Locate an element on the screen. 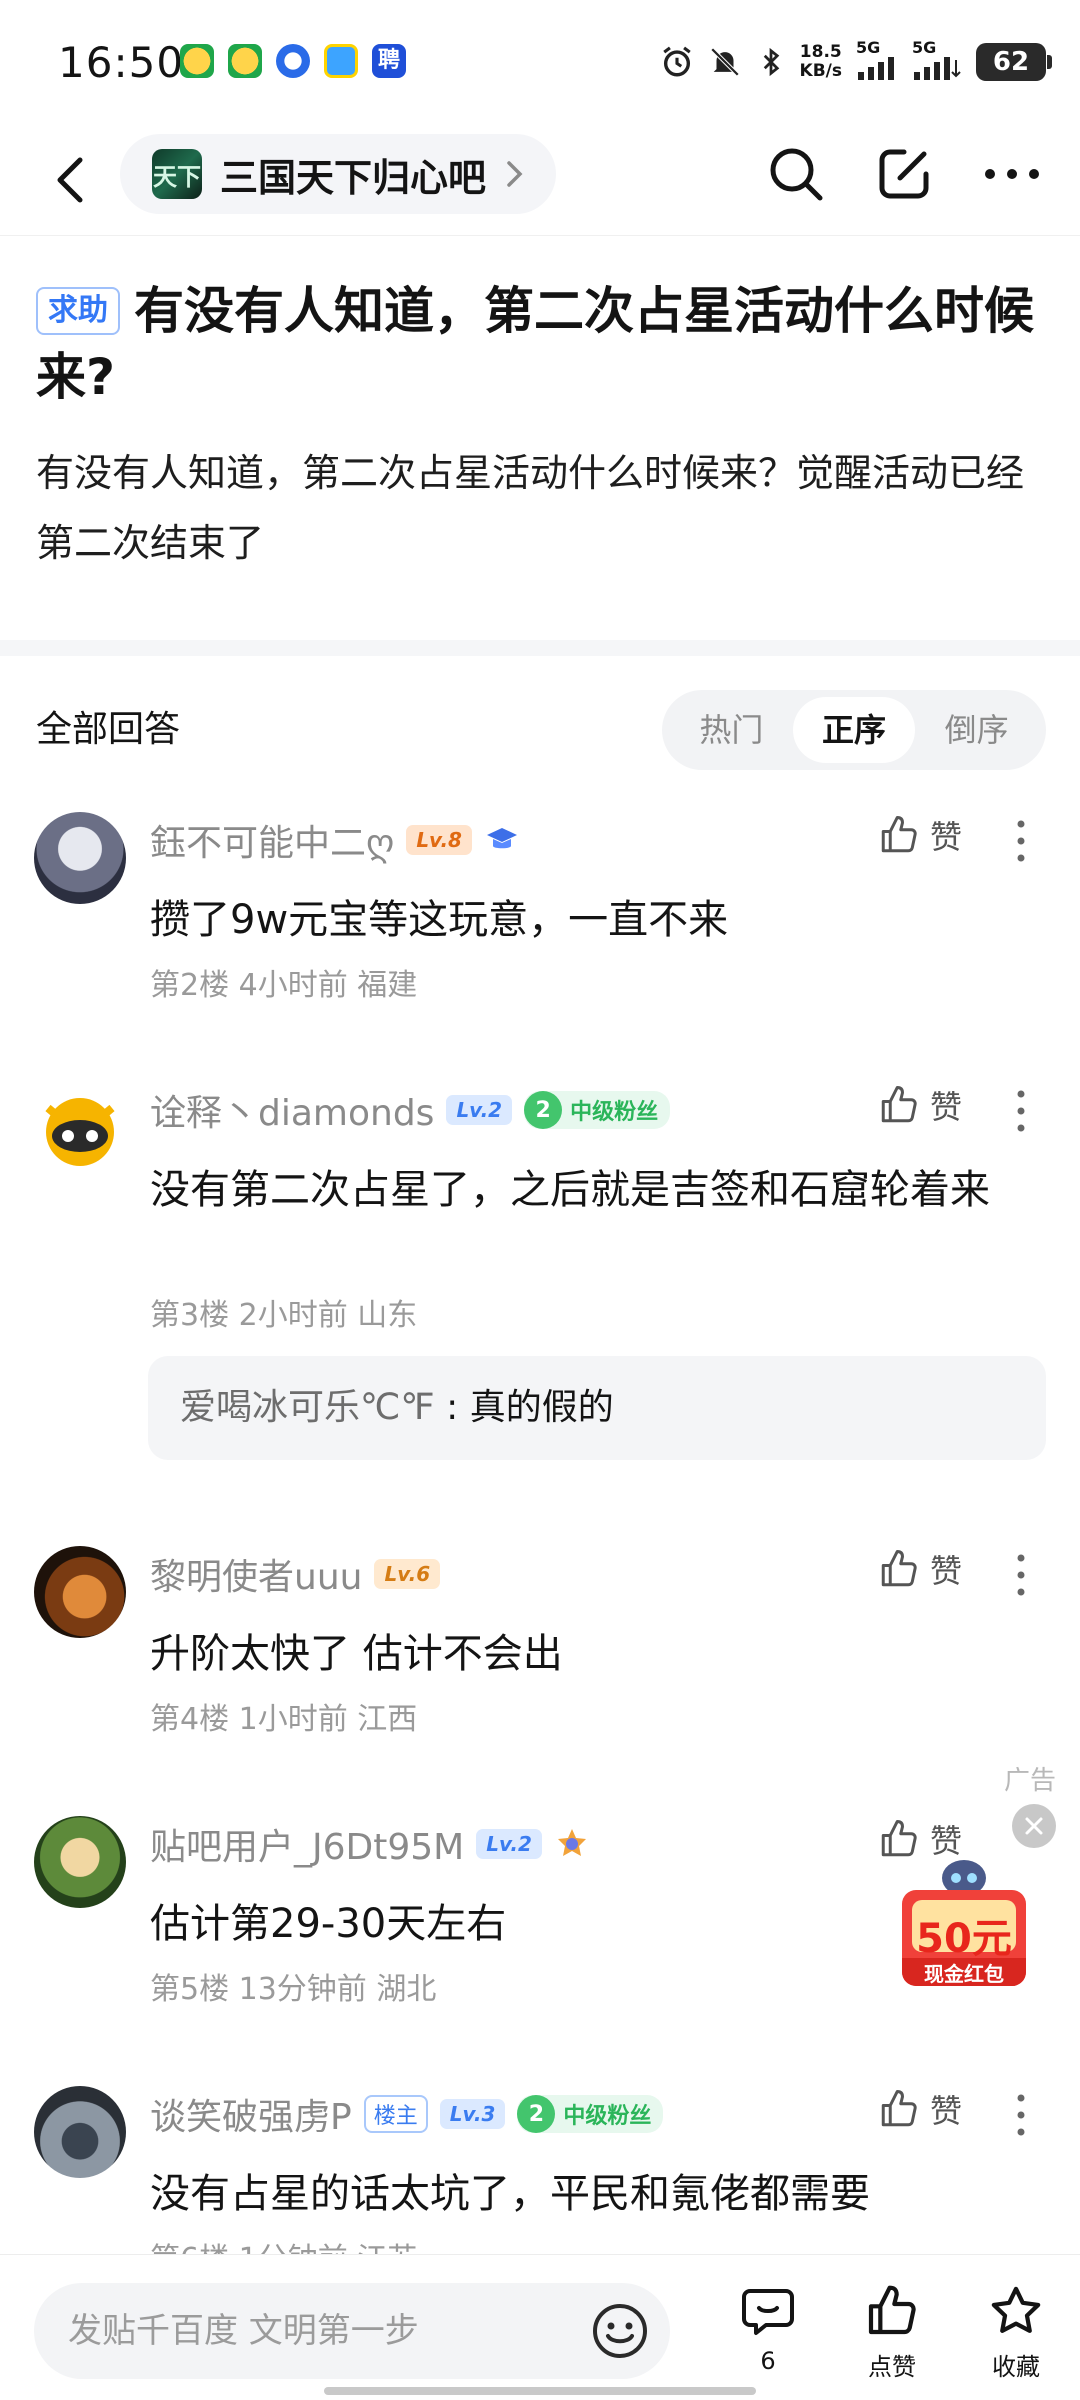 Image resolution: width=1080 pixels, height=2400 pixels. ad-close-button is located at coordinates (1034, 1826).